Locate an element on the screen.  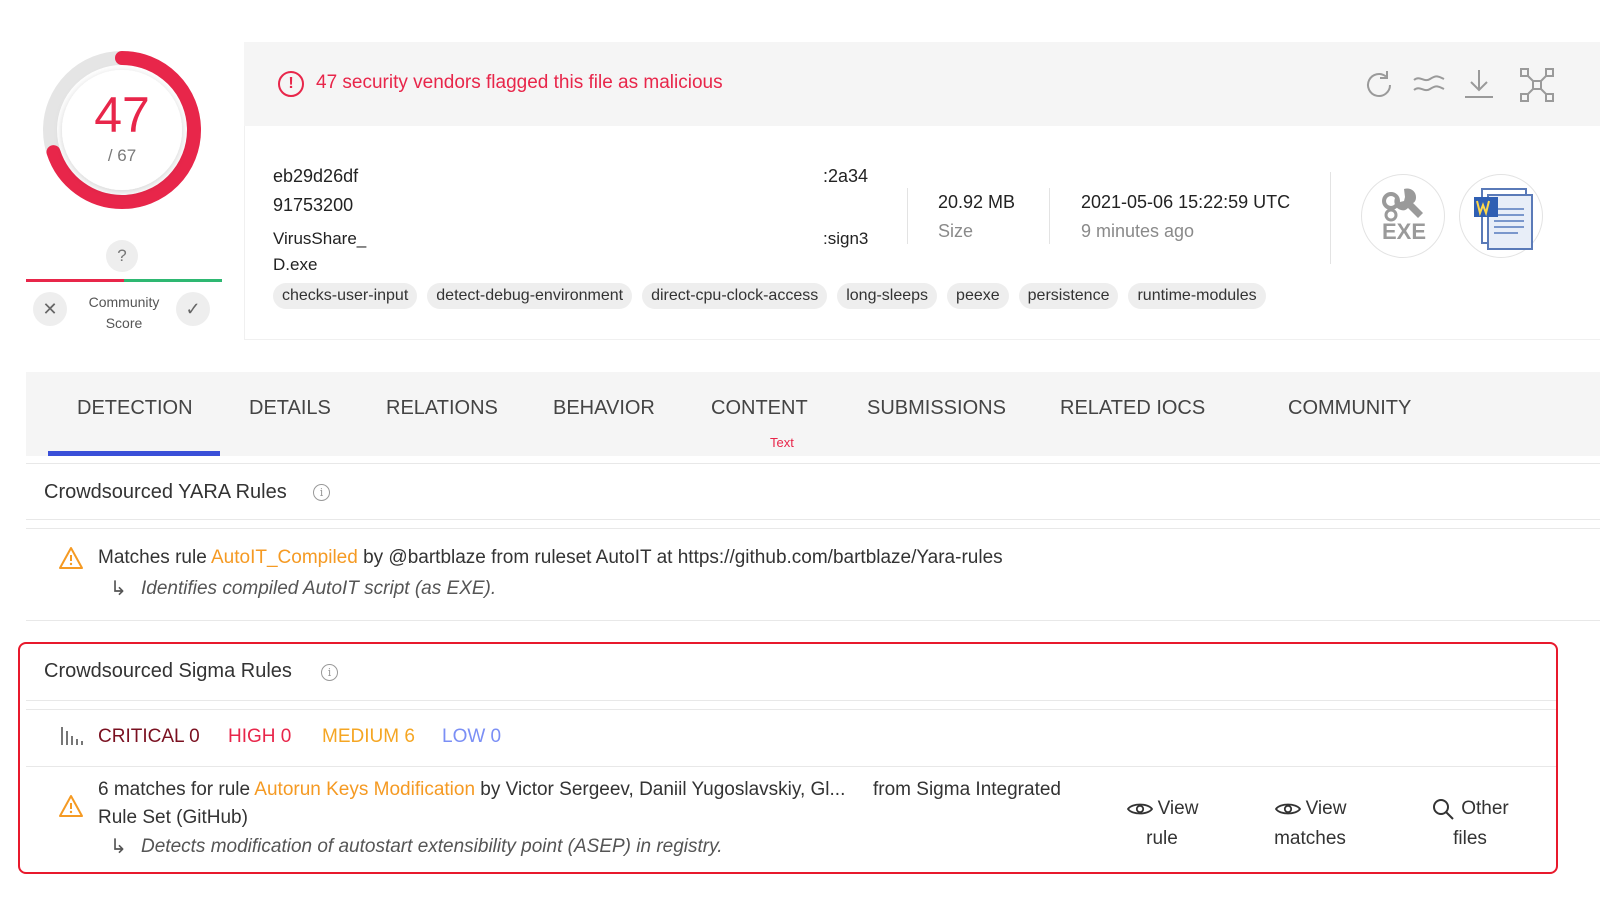
tab-content: CONTENT is located at coordinates (759, 408).